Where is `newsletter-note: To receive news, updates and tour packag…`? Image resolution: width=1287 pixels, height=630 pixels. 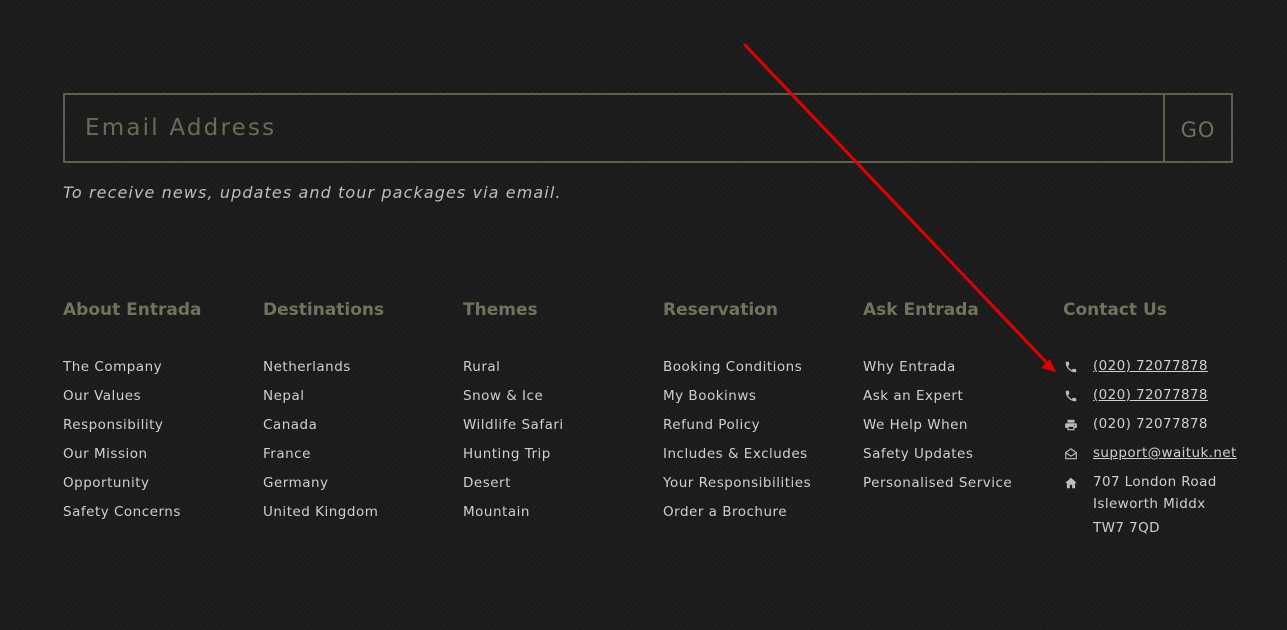 newsletter-note: To receive news, updates and tour packag… is located at coordinates (312, 192).